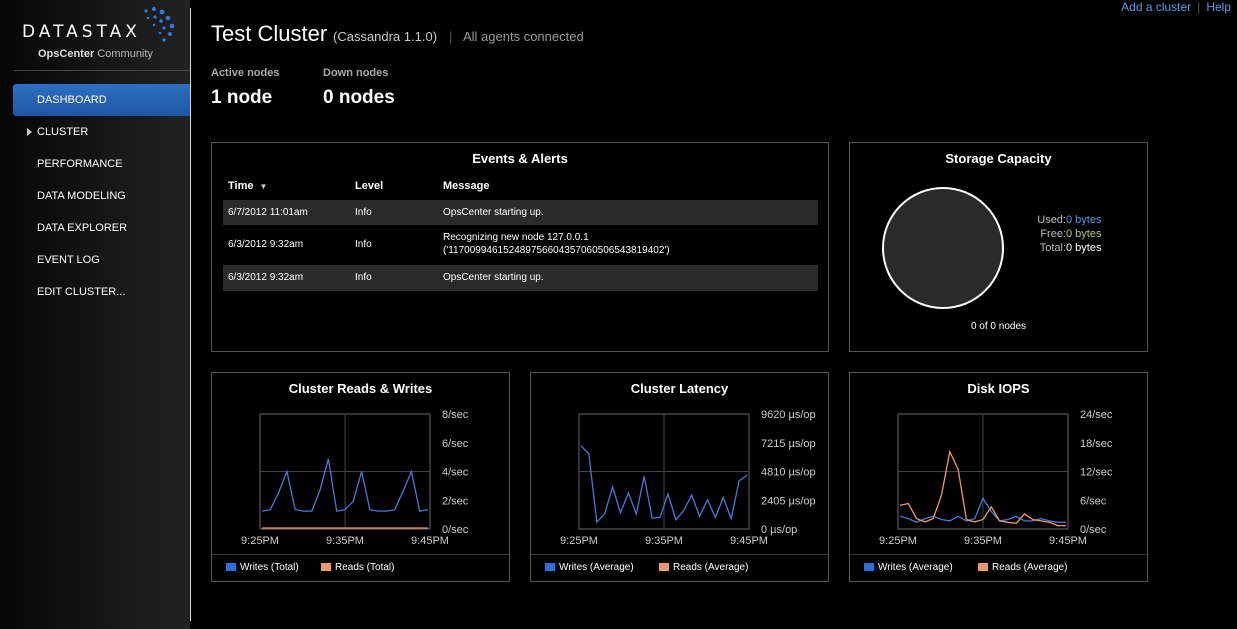  Describe the element at coordinates (516, 237) in the screenshot. I see `event-message: Recognizing new node 127.0.0.1` at that location.